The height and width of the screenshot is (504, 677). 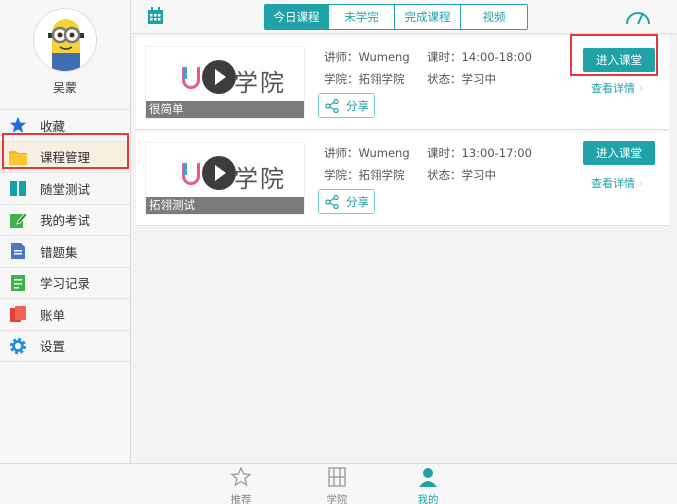 What do you see at coordinates (64, 88) in the screenshot?
I see `username: 吴蒙` at bounding box center [64, 88].